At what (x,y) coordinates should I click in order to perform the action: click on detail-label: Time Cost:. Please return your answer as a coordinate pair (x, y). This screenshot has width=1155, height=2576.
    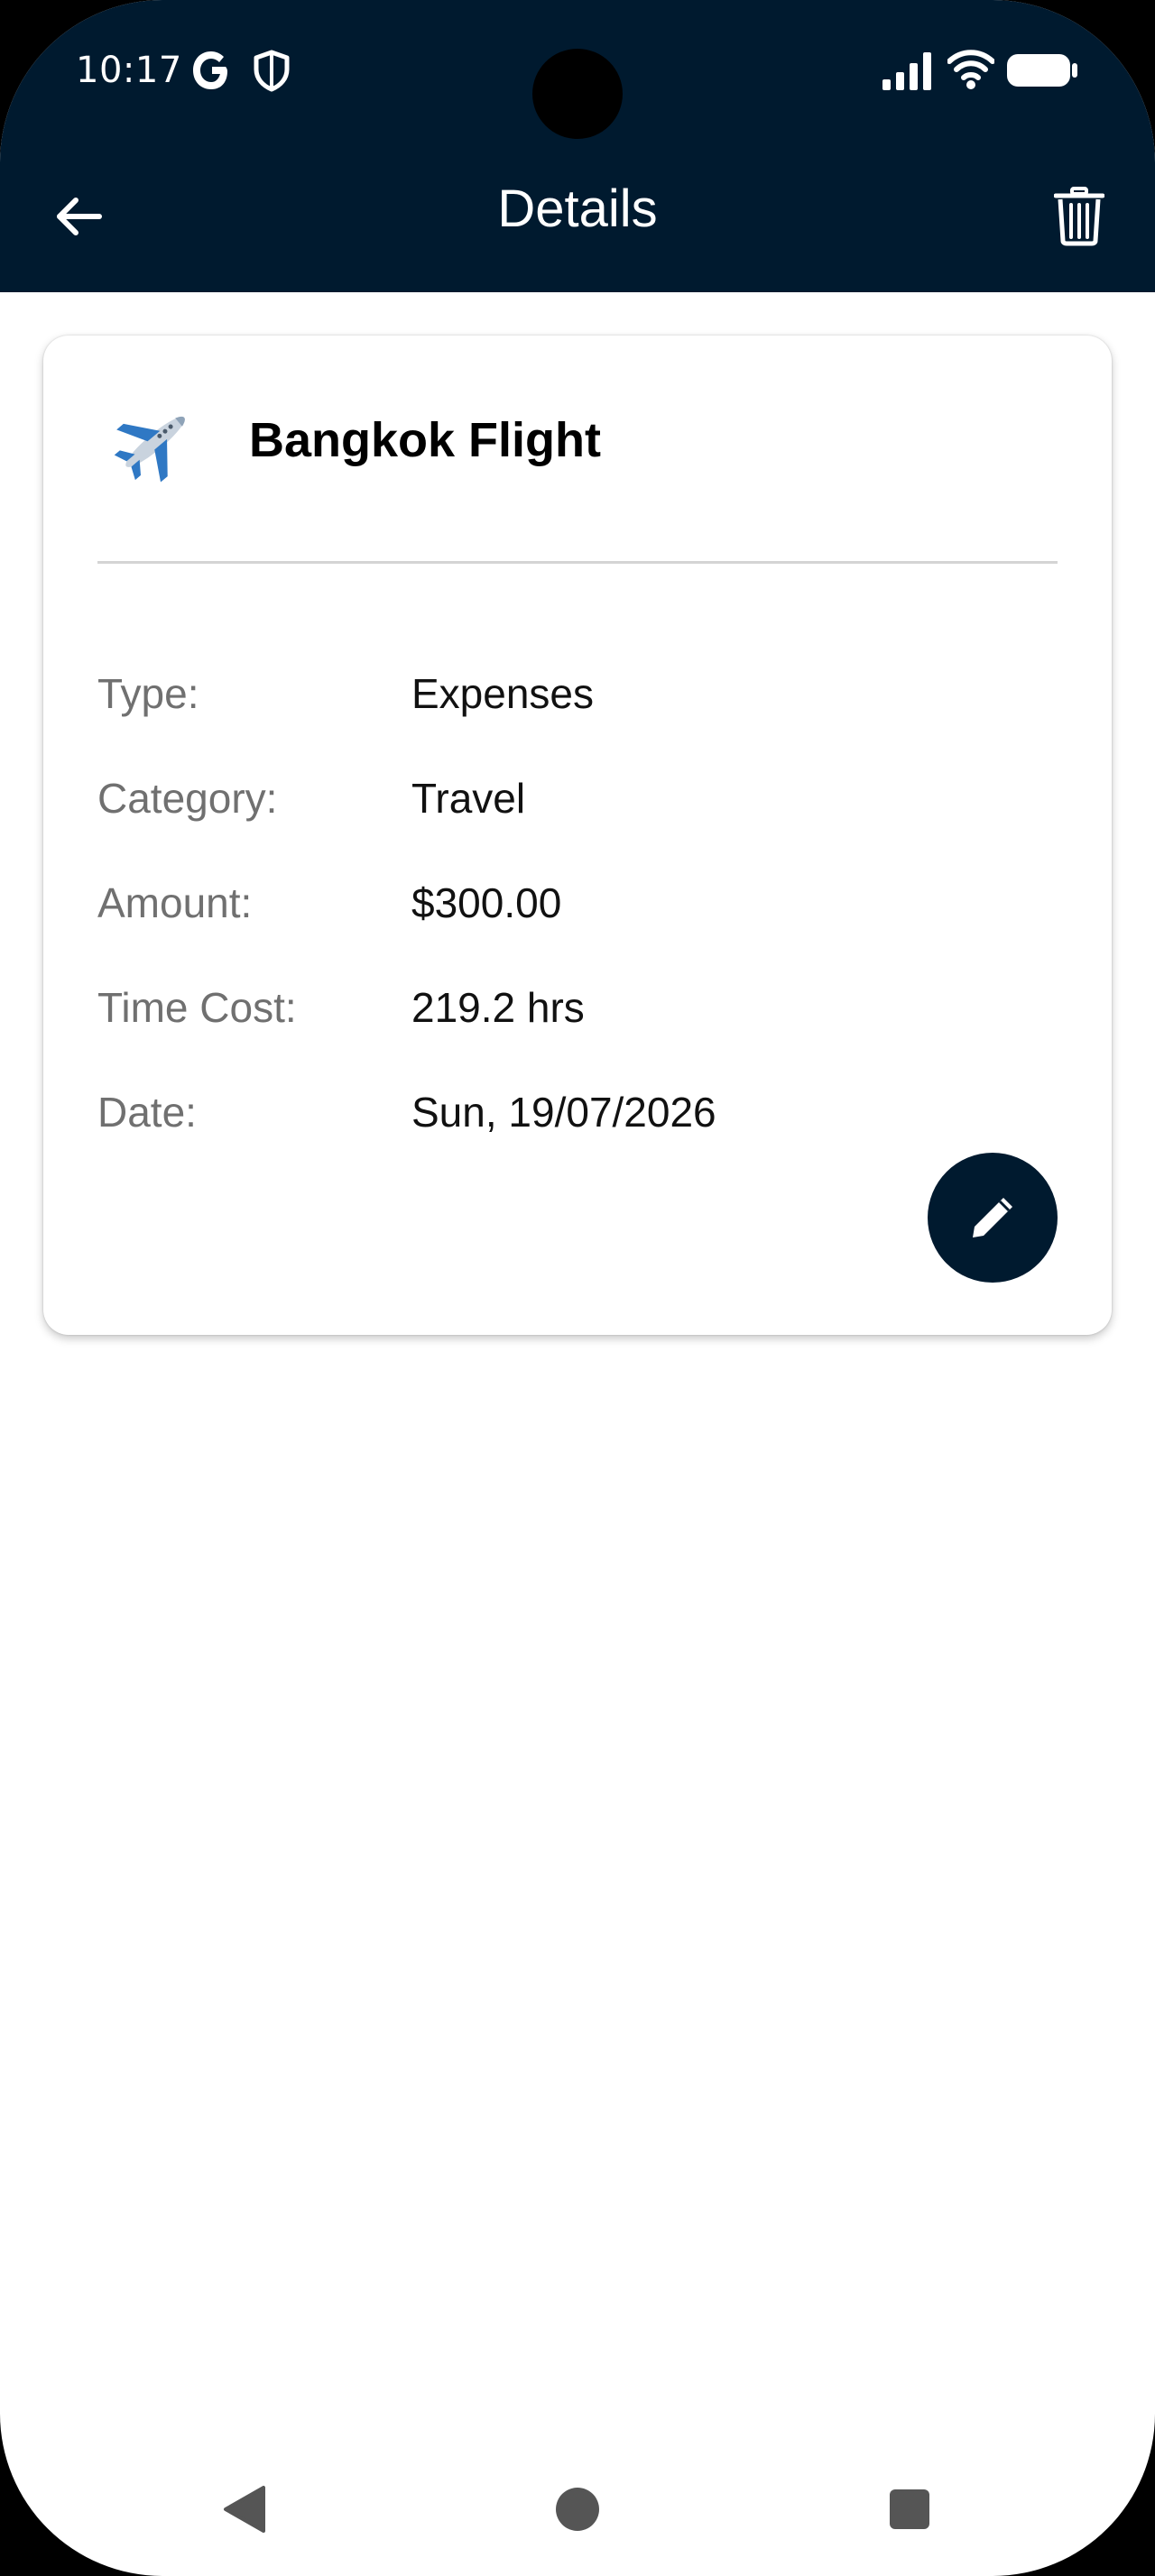
    Looking at the image, I should click on (197, 1008).